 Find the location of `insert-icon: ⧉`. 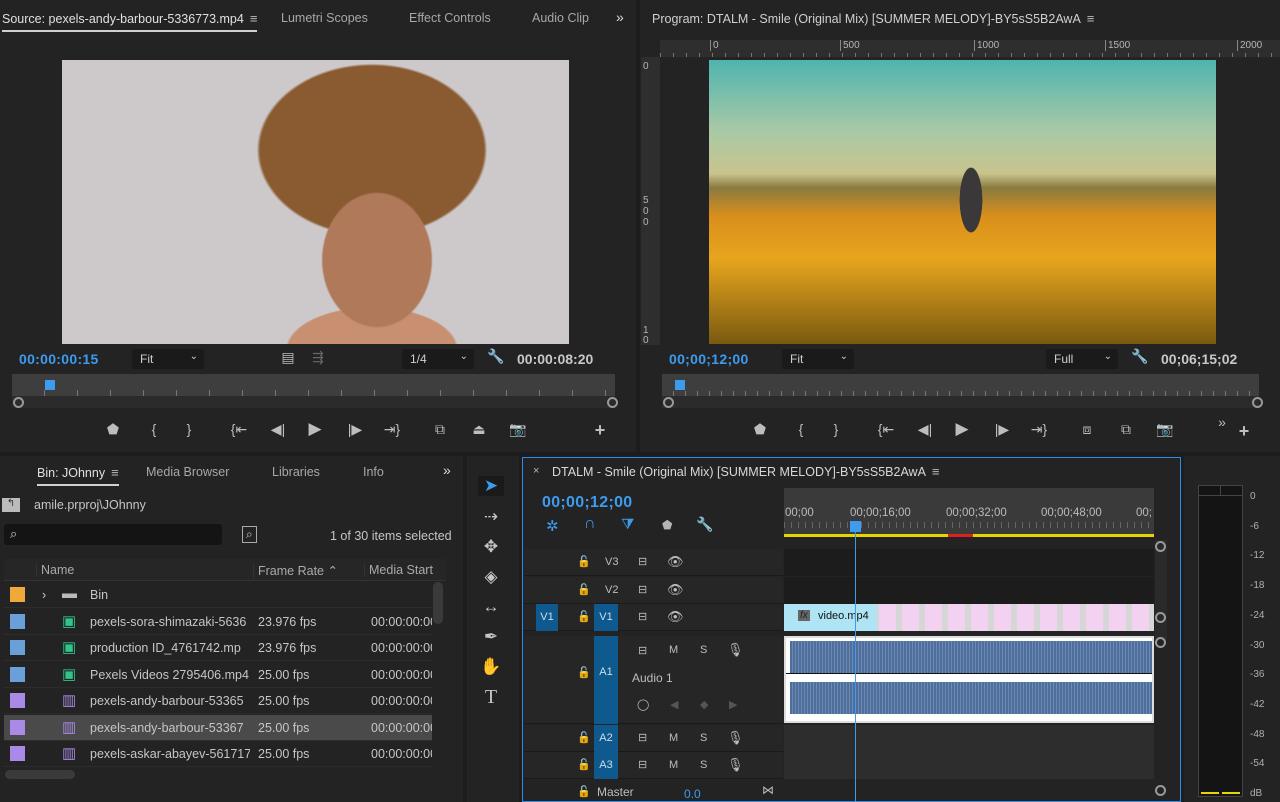

insert-icon: ⧉ is located at coordinates (440, 429).